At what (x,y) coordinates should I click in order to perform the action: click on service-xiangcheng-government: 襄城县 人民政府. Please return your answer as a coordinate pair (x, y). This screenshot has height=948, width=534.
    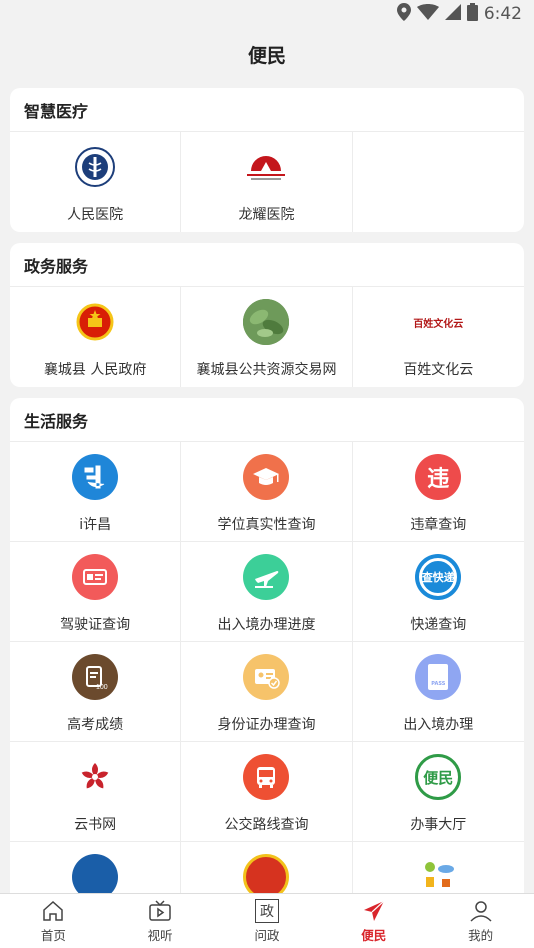
    Looking at the image, I should click on (96, 337).